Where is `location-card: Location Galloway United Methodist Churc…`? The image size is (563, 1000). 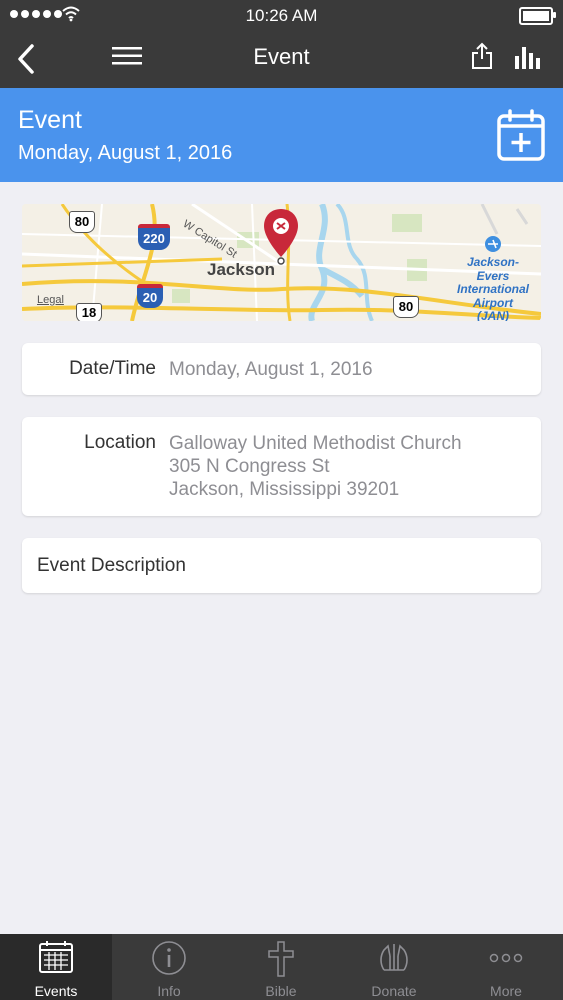
location-card: Location Galloway United Methodist Churc… is located at coordinates (281, 466).